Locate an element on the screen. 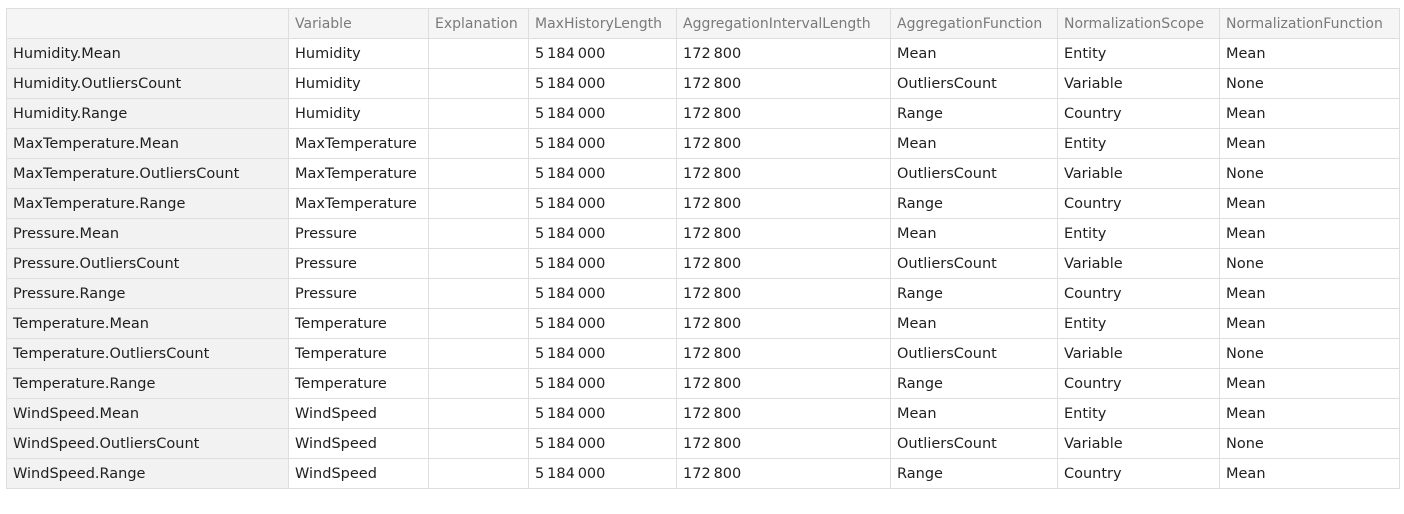  row-header: Temperature.Mean is located at coordinates (147, 323).